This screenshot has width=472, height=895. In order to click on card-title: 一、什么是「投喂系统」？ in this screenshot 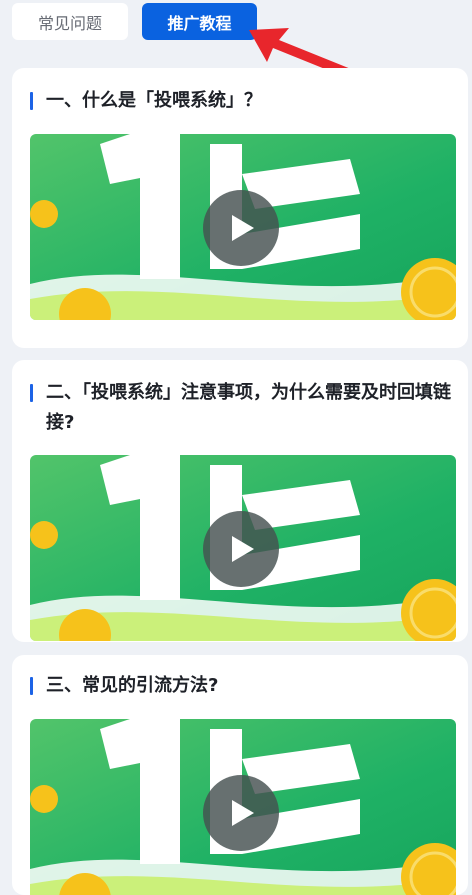, I will do `click(243, 101)`.